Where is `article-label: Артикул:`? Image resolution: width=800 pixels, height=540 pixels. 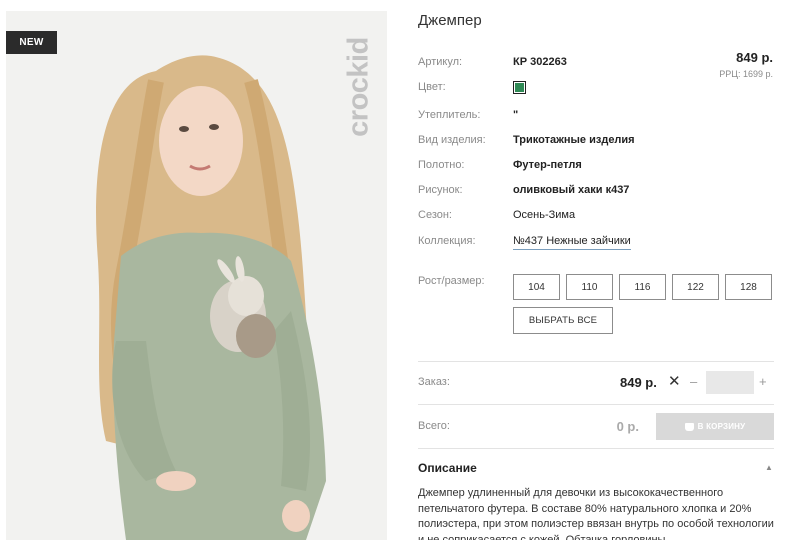
article-label: Артикул: is located at coordinates (440, 62).